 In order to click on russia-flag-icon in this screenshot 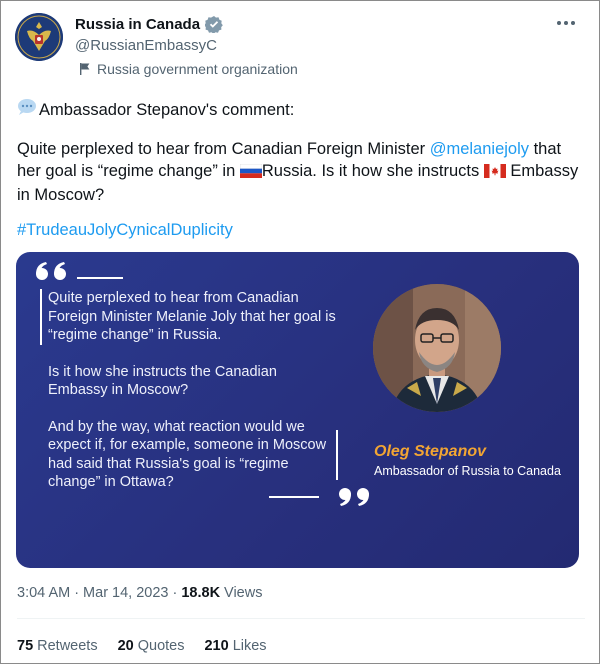, I will do `click(251, 173)`.